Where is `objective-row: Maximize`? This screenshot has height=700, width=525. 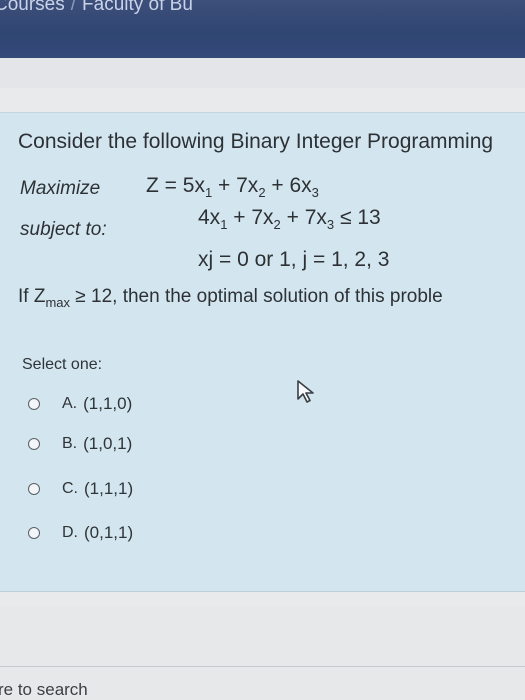 objective-row: Maximize is located at coordinates (60, 189).